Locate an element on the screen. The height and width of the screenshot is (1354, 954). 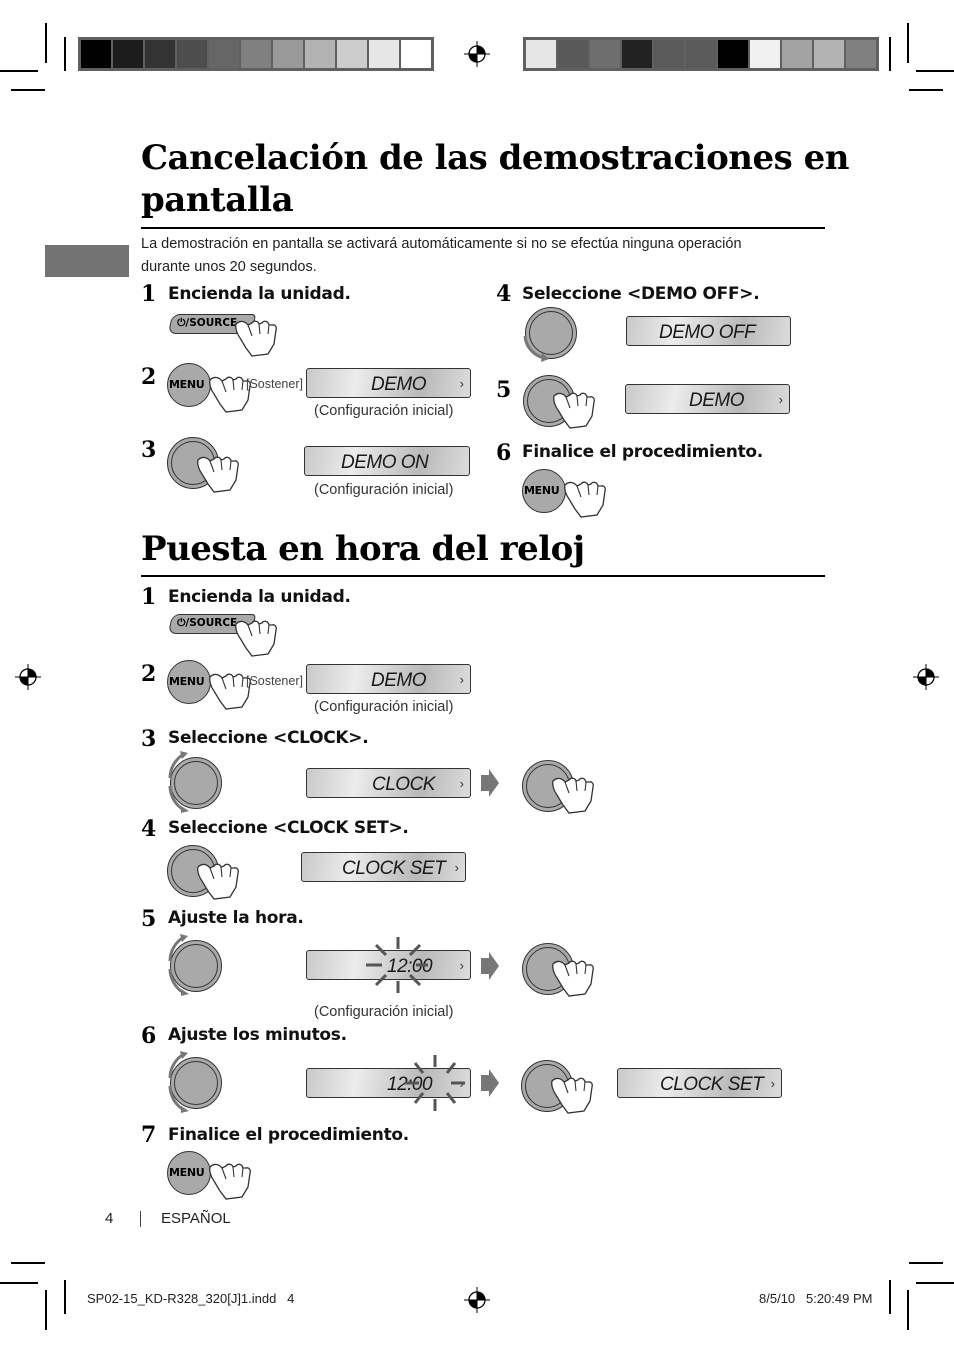
flashing-indicator-icon is located at coordinates (435, 1083).